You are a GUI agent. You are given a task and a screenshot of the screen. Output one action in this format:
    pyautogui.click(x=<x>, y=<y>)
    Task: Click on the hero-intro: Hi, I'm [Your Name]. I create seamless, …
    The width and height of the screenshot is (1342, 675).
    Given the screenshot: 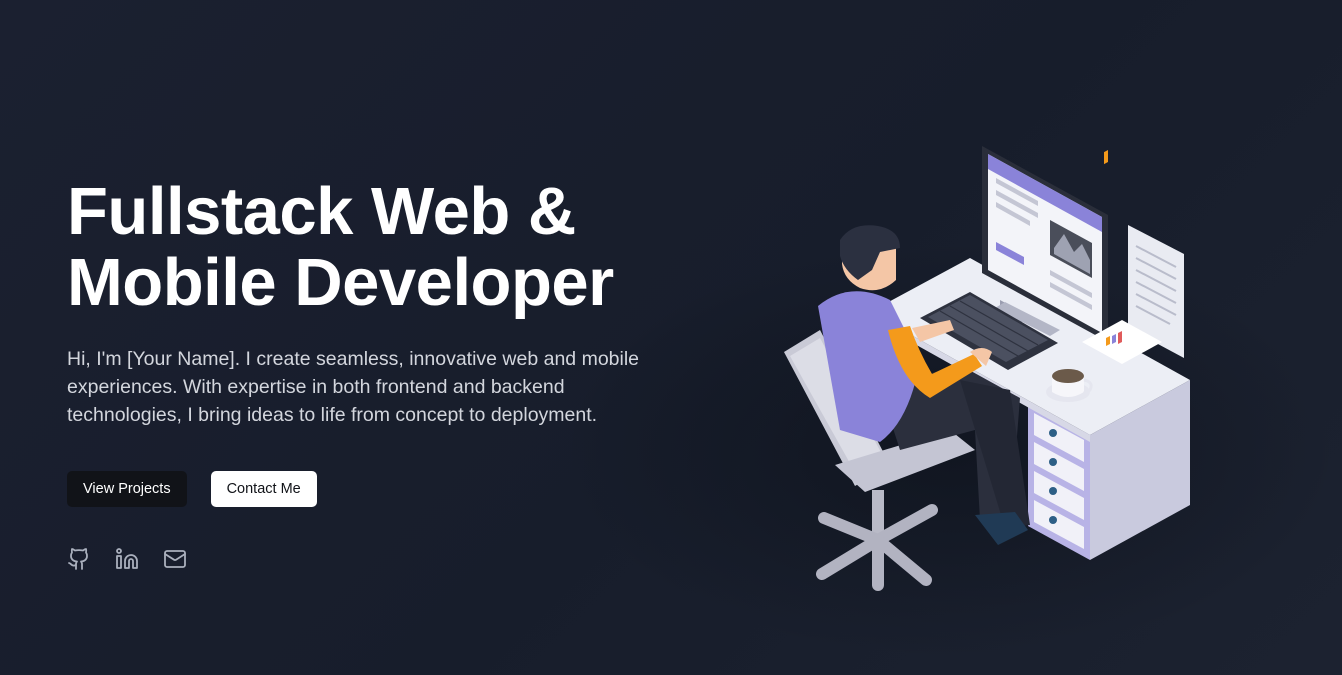 What is the action you would take?
    pyautogui.click(x=353, y=387)
    